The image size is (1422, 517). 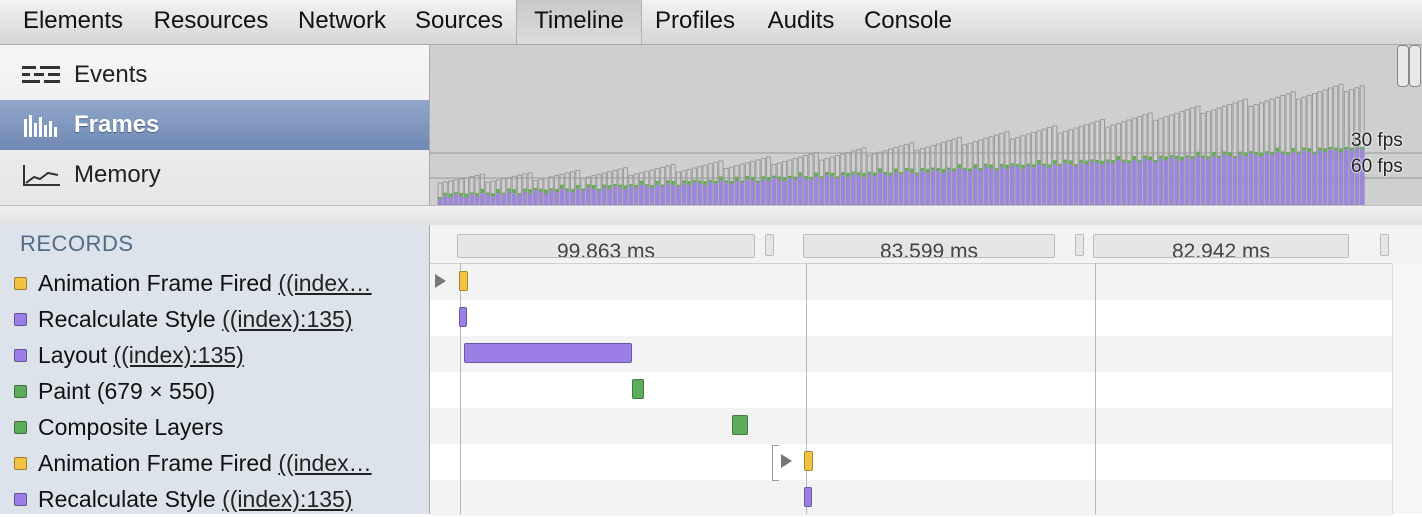 I want to click on overview-window-handle-right, so click(x=1415, y=66).